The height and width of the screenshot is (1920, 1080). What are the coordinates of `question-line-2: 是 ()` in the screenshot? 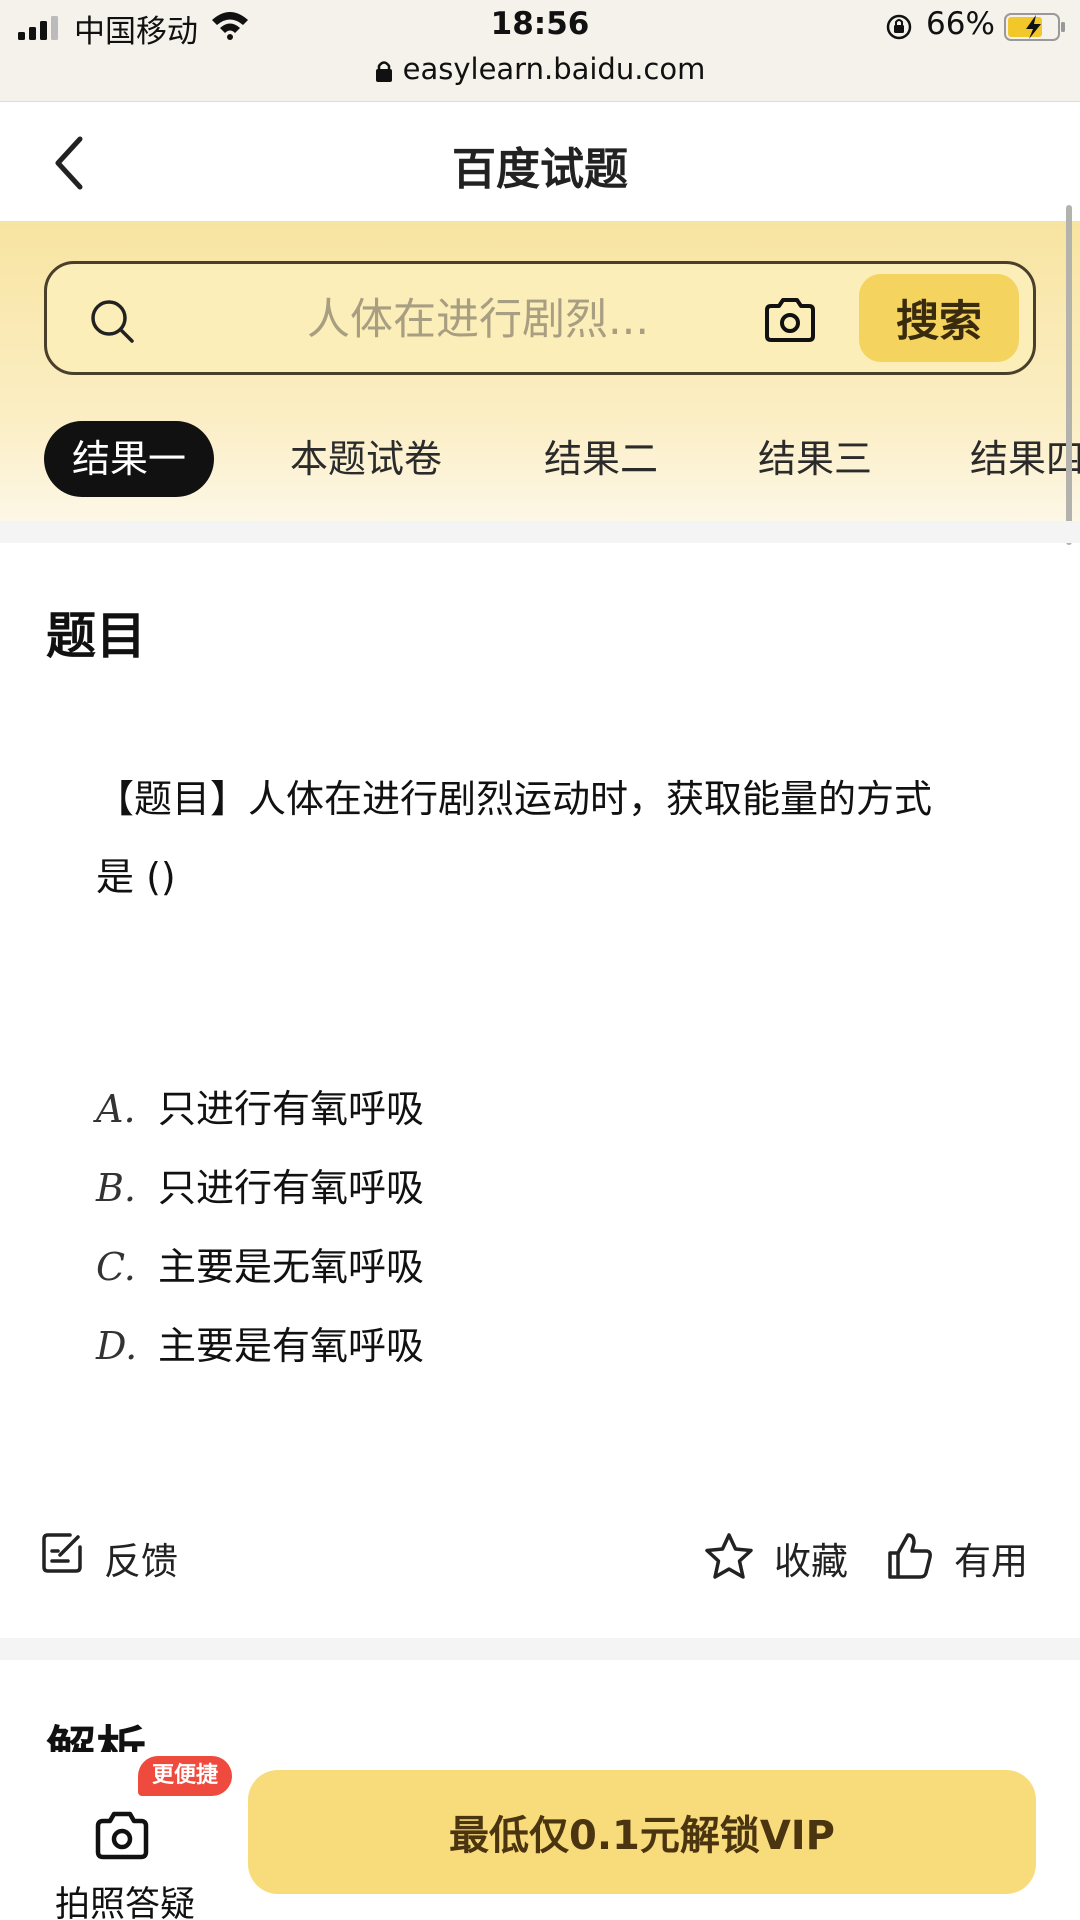 It's located at (136, 877).